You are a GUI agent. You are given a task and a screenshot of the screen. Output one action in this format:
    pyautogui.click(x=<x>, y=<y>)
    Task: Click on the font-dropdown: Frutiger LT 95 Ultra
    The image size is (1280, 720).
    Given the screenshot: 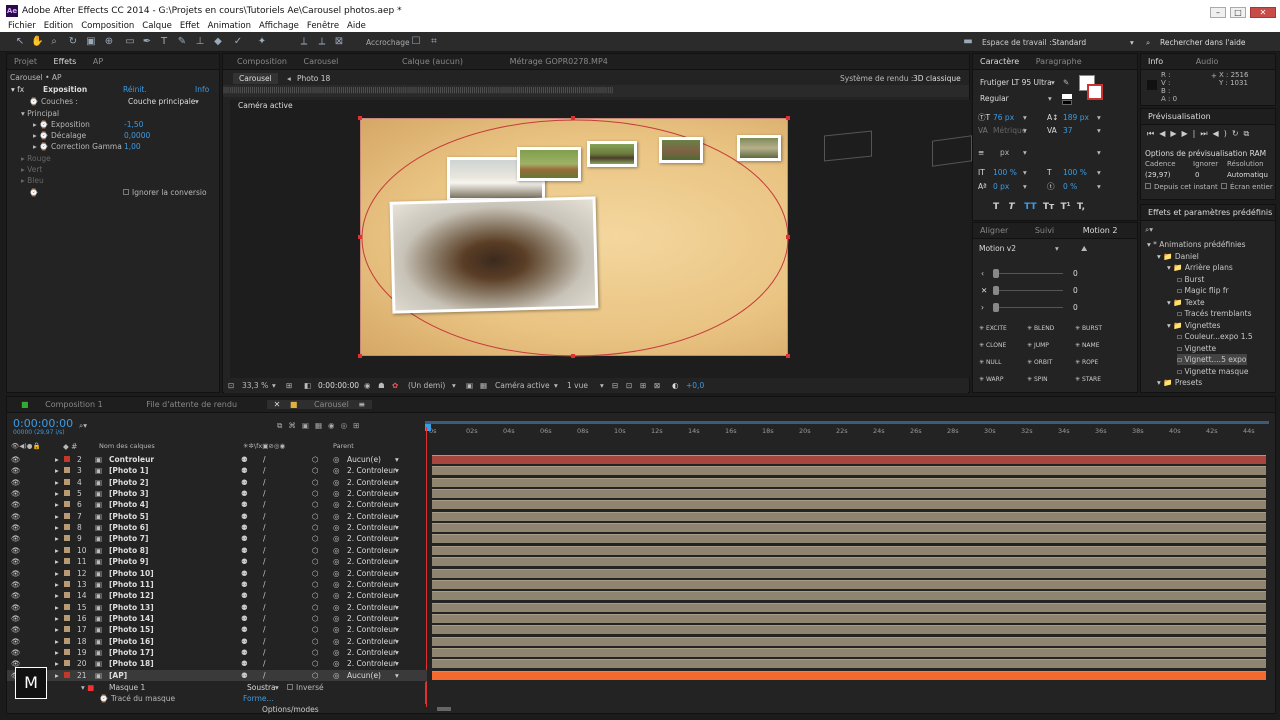 What is the action you would take?
    pyautogui.click(x=1016, y=82)
    